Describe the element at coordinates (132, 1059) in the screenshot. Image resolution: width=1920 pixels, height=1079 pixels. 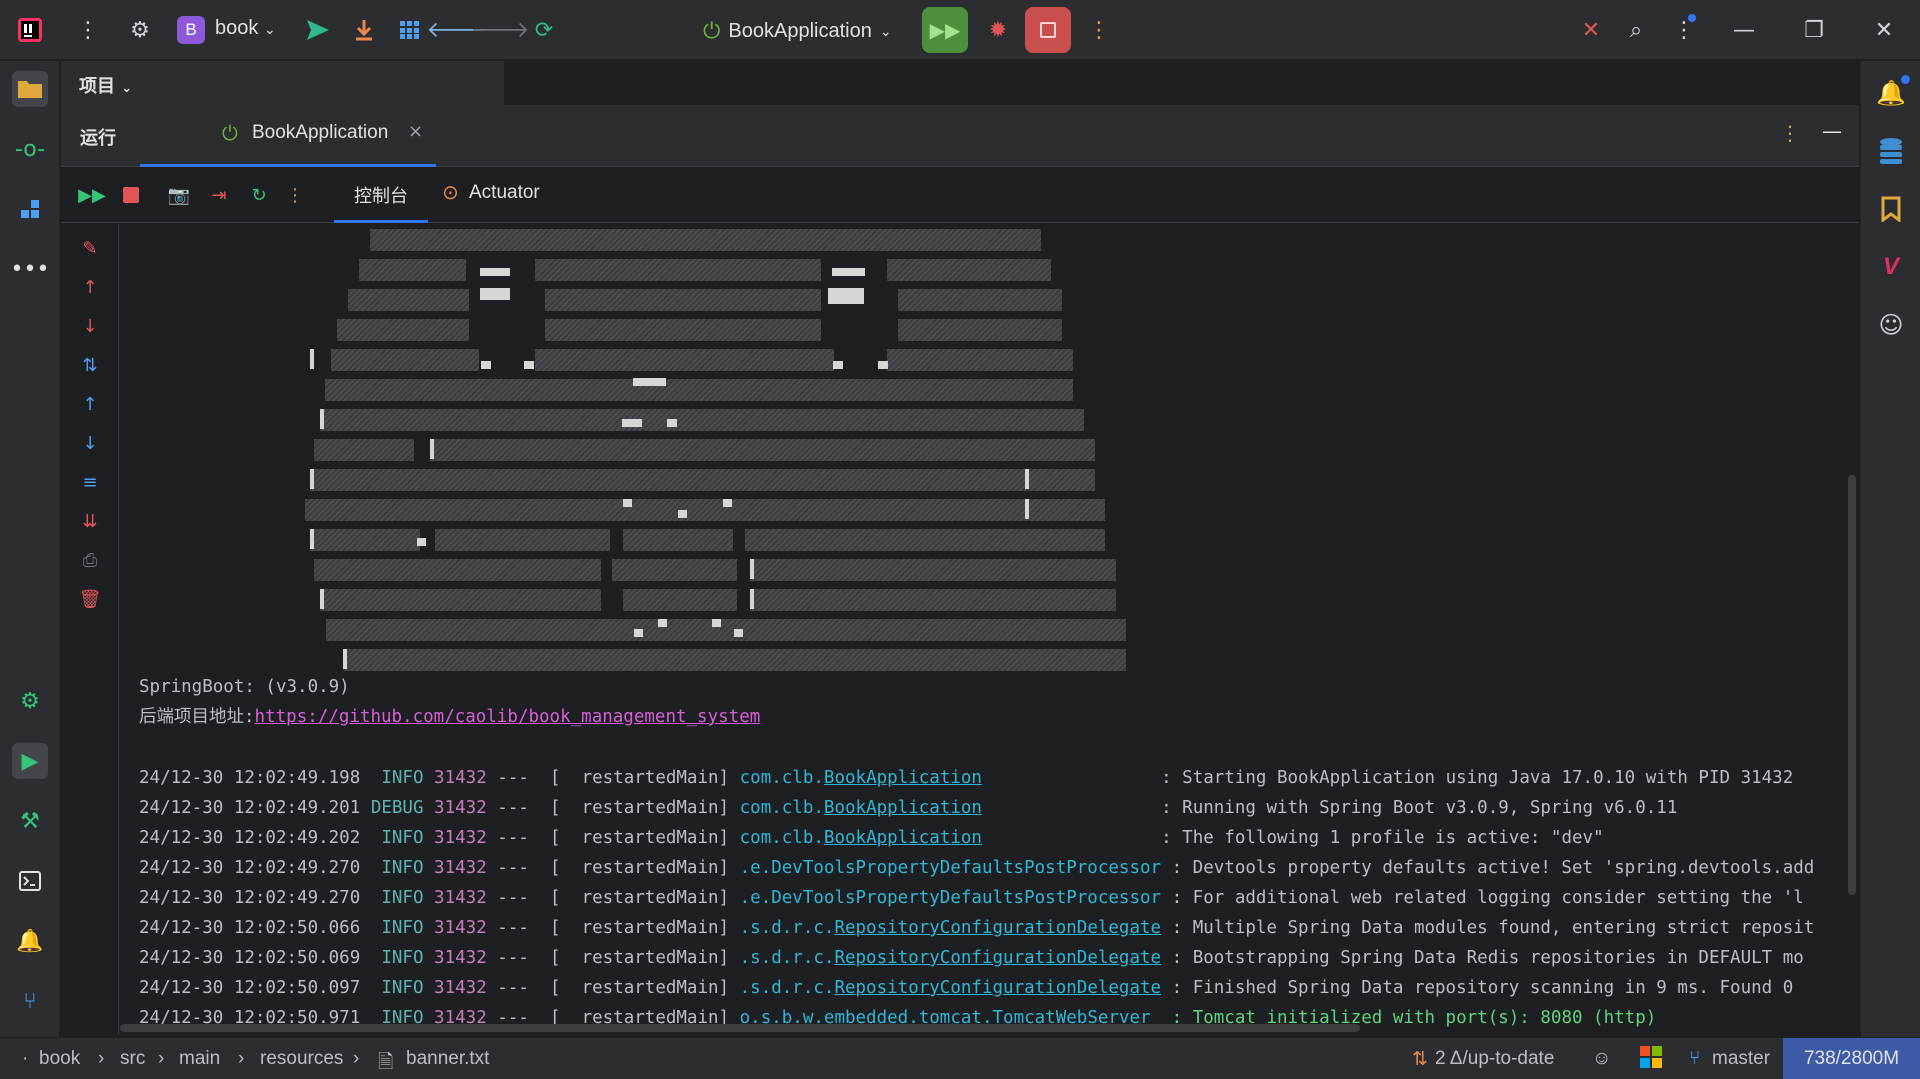
I see `breadcrumb-src: src` at that location.